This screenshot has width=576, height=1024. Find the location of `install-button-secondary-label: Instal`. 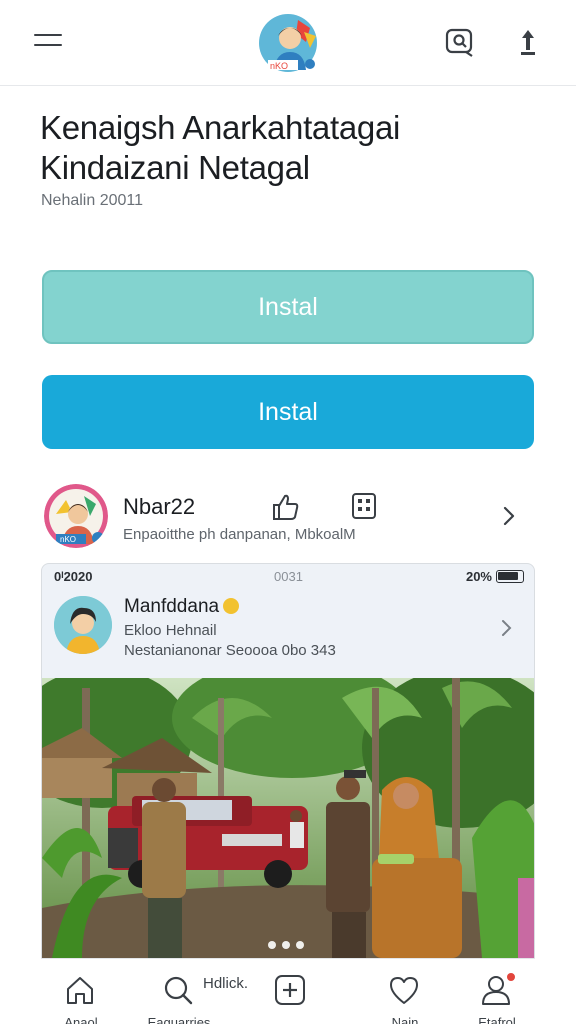

install-button-secondary-label: Instal is located at coordinates (288, 411).